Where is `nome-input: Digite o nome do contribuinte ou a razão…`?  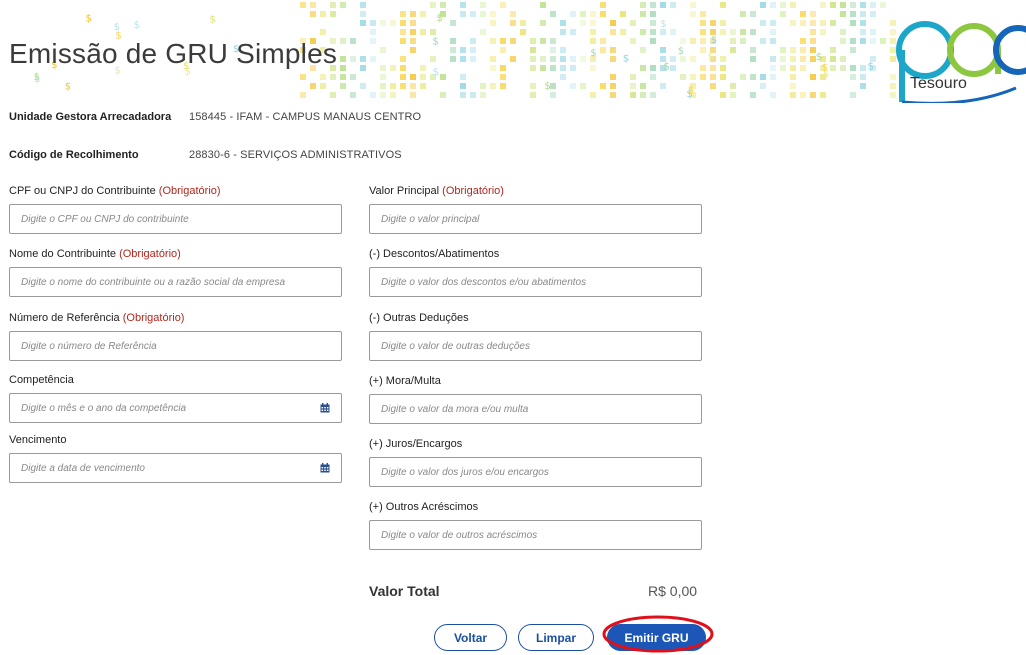
nome-input: Digite o nome do contribuinte ou a razão… is located at coordinates (175, 282).